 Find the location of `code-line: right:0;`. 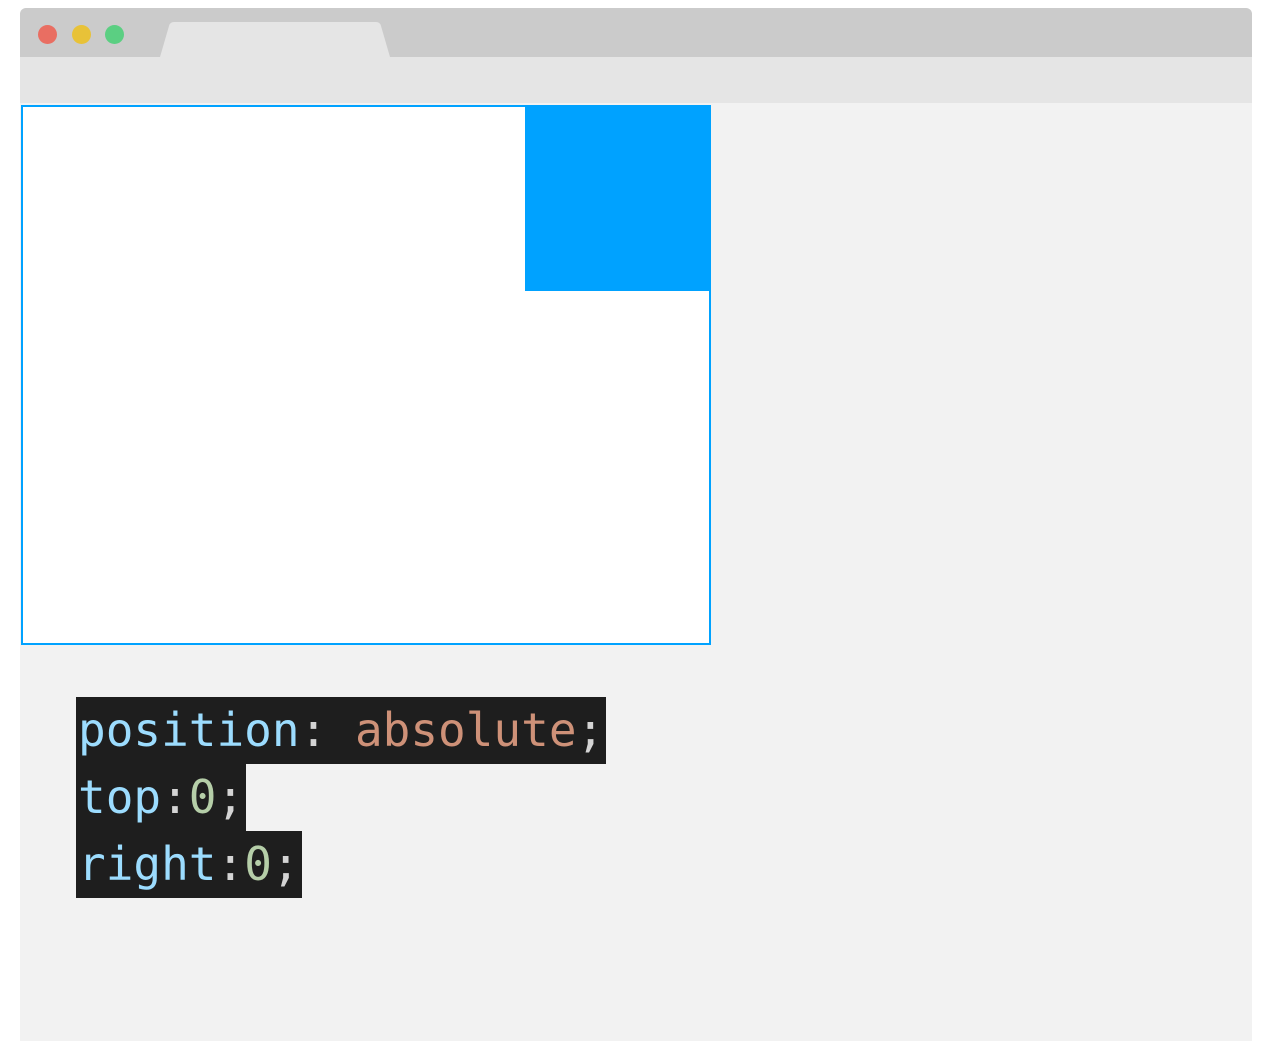

code-line: right:0; is located at coordinates (189, 864).